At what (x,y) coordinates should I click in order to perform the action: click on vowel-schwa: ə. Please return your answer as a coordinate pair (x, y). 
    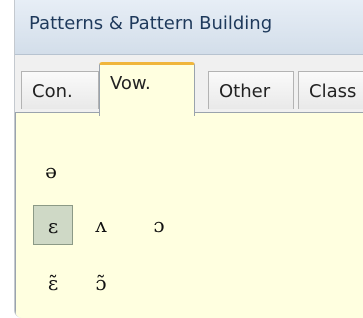
    Looking at the image, I should click on (51, 171).